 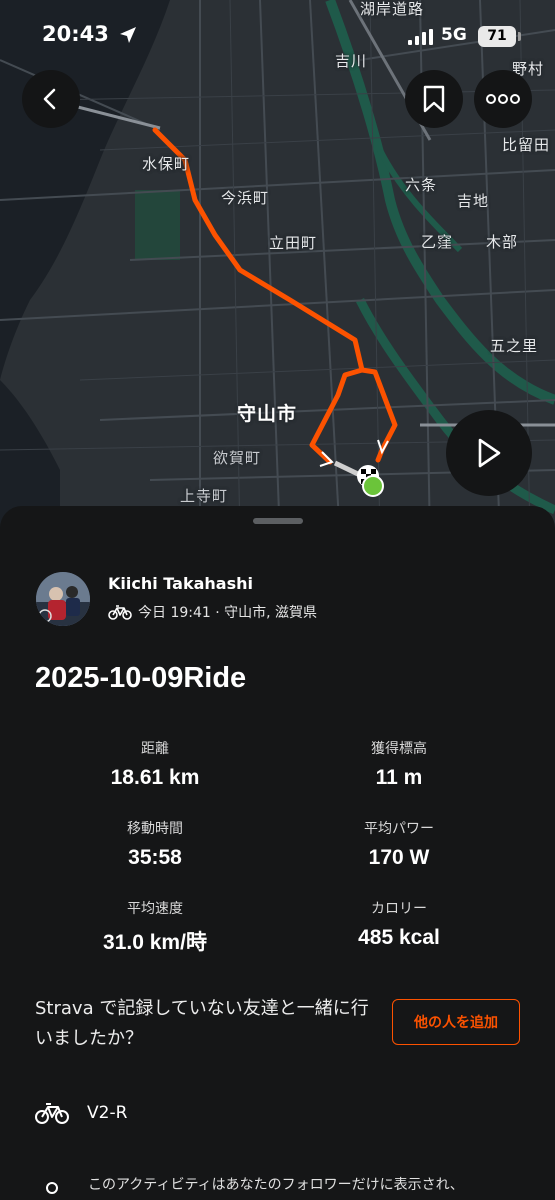 What do you see at coordinates (456, 1022) in the screenshot?
I see `add-people-button: 他の人を追加` at bounding box center [456, 1022].